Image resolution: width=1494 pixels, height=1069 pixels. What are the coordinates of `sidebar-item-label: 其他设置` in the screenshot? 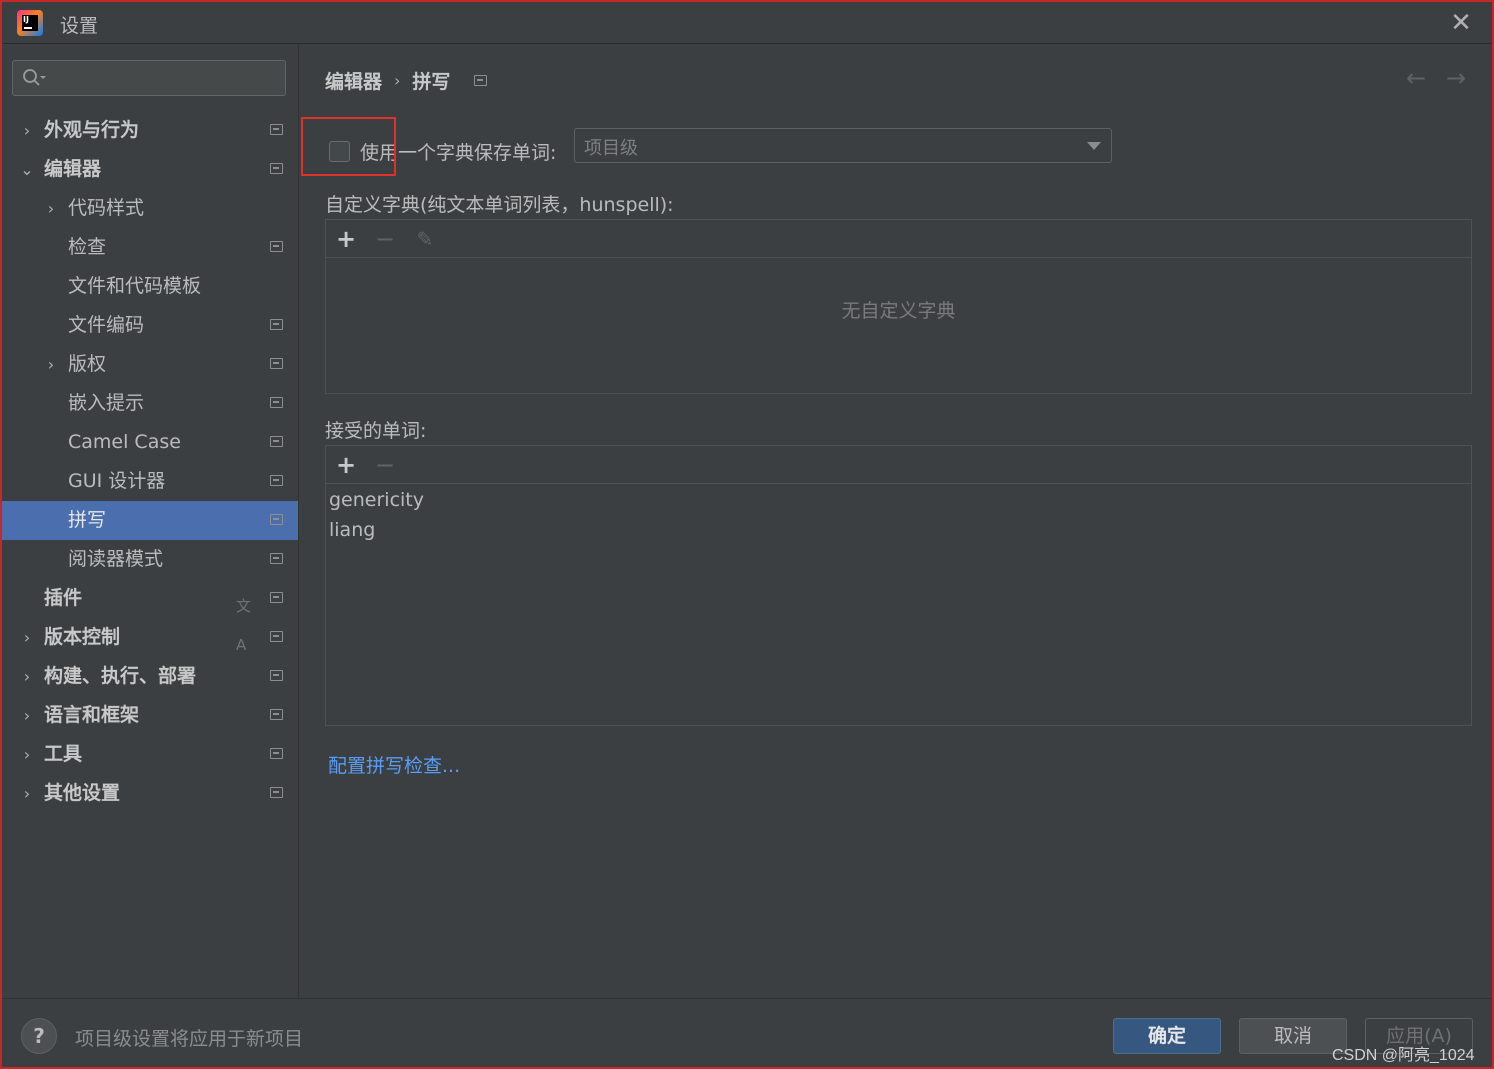 It's located at (82, 793).